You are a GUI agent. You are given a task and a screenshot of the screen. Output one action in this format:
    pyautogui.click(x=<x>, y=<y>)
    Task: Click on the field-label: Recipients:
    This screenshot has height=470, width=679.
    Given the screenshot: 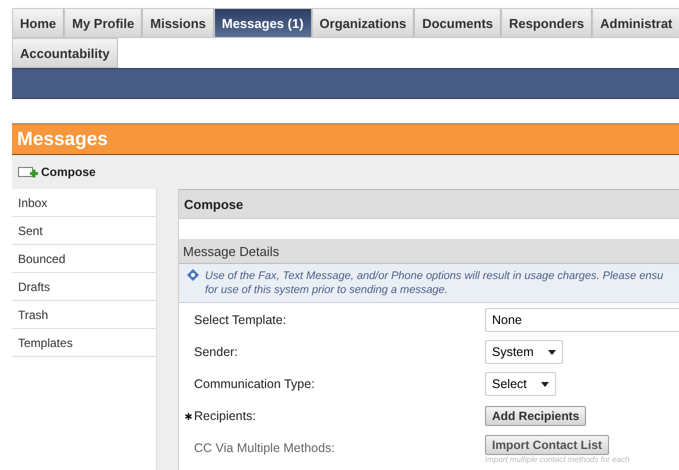 What is the action you would take?
    pyautogui.click(x=225, y=416)
    